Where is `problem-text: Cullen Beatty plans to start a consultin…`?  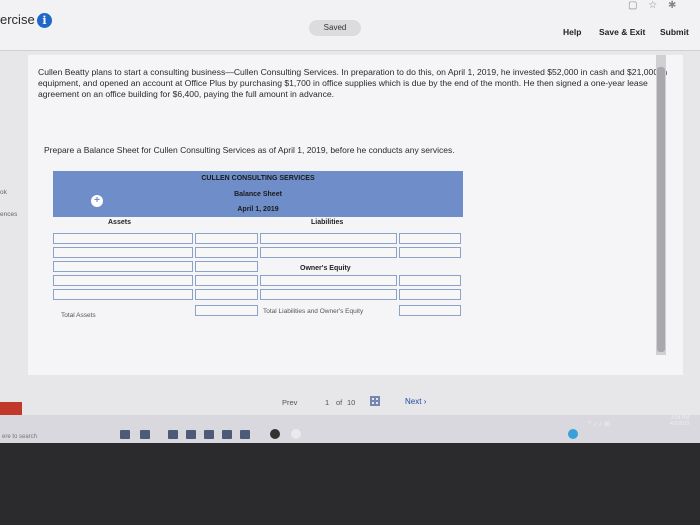 problem-text: Cullen Beatty plans to start a consultin… is located at coordinates (353, 83).